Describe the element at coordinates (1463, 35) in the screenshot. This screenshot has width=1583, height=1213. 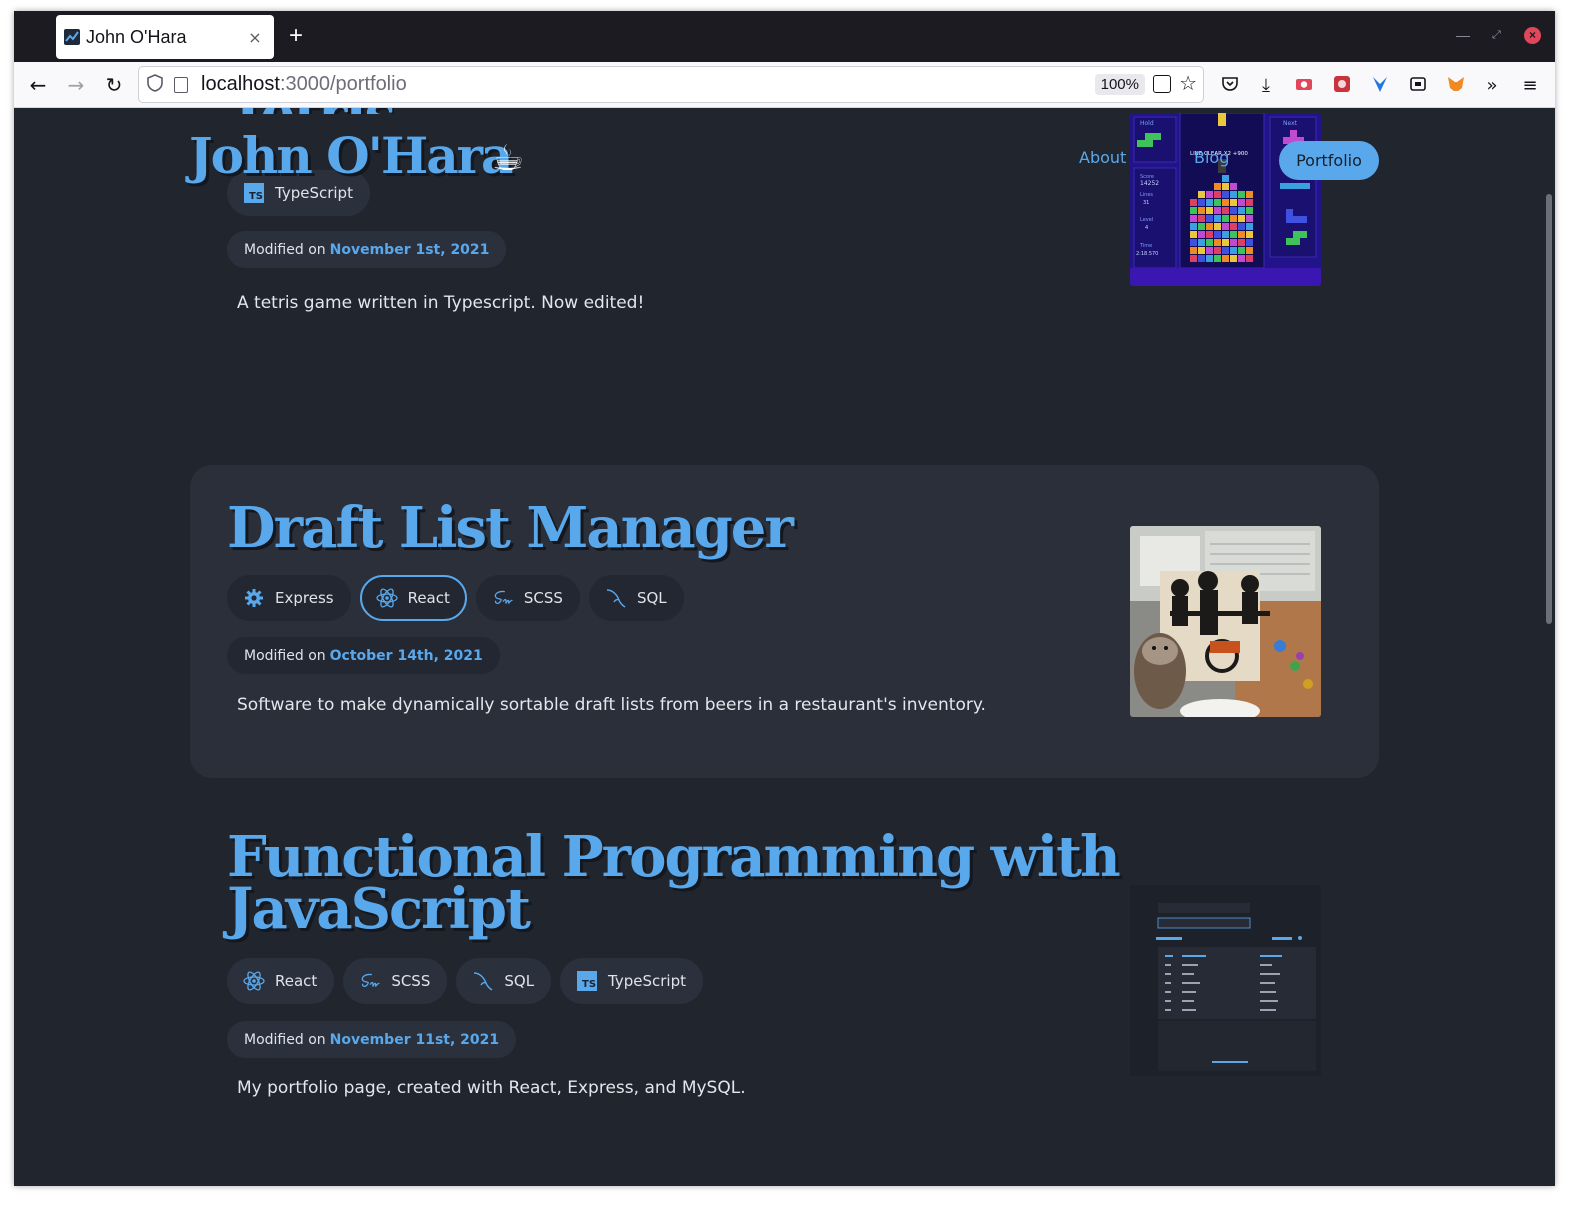
I see `minimize-icon: —` at that location.